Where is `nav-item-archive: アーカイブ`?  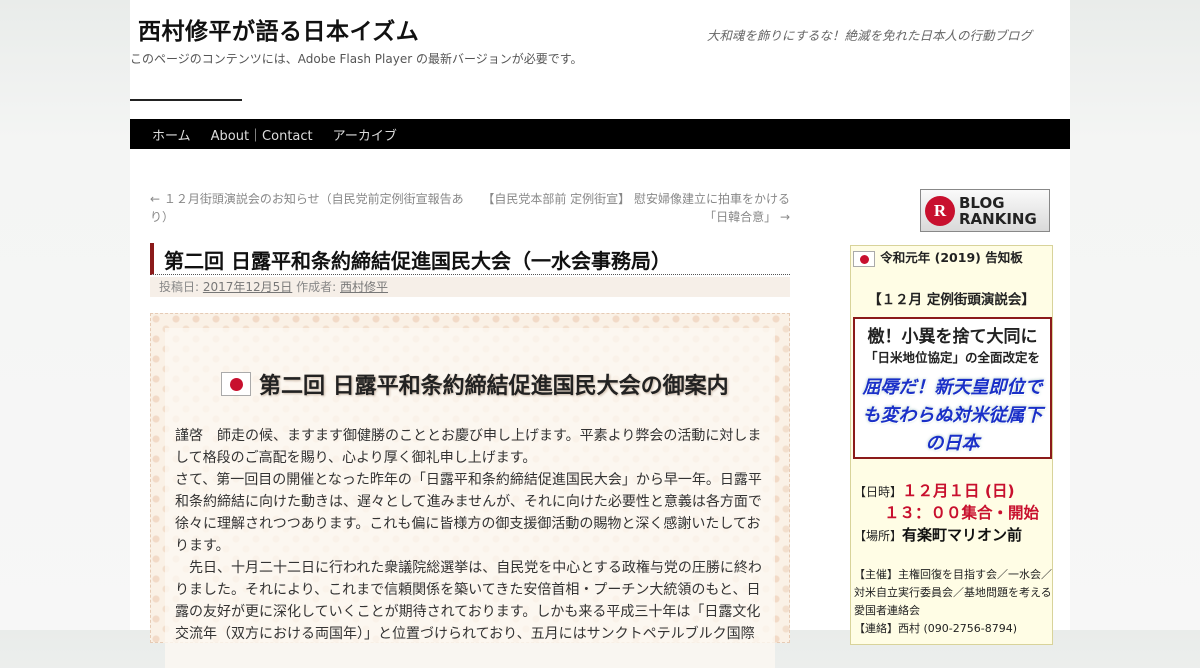 nav-item-archive: アーカイブ is located at coordinates (365, 134).